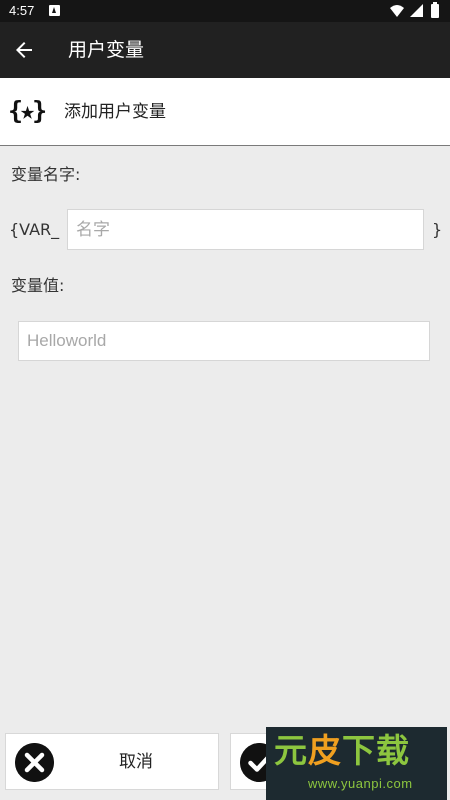 The height and width of the screenshot is (800, 450). Describe the element at coordinates (54, 10) in the screenshot. I see `notification-icon` at that location.